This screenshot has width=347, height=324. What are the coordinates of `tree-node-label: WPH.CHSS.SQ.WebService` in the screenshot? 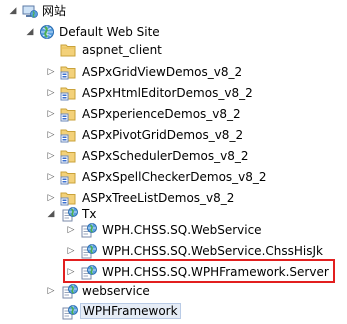 It's located at (182, 230).